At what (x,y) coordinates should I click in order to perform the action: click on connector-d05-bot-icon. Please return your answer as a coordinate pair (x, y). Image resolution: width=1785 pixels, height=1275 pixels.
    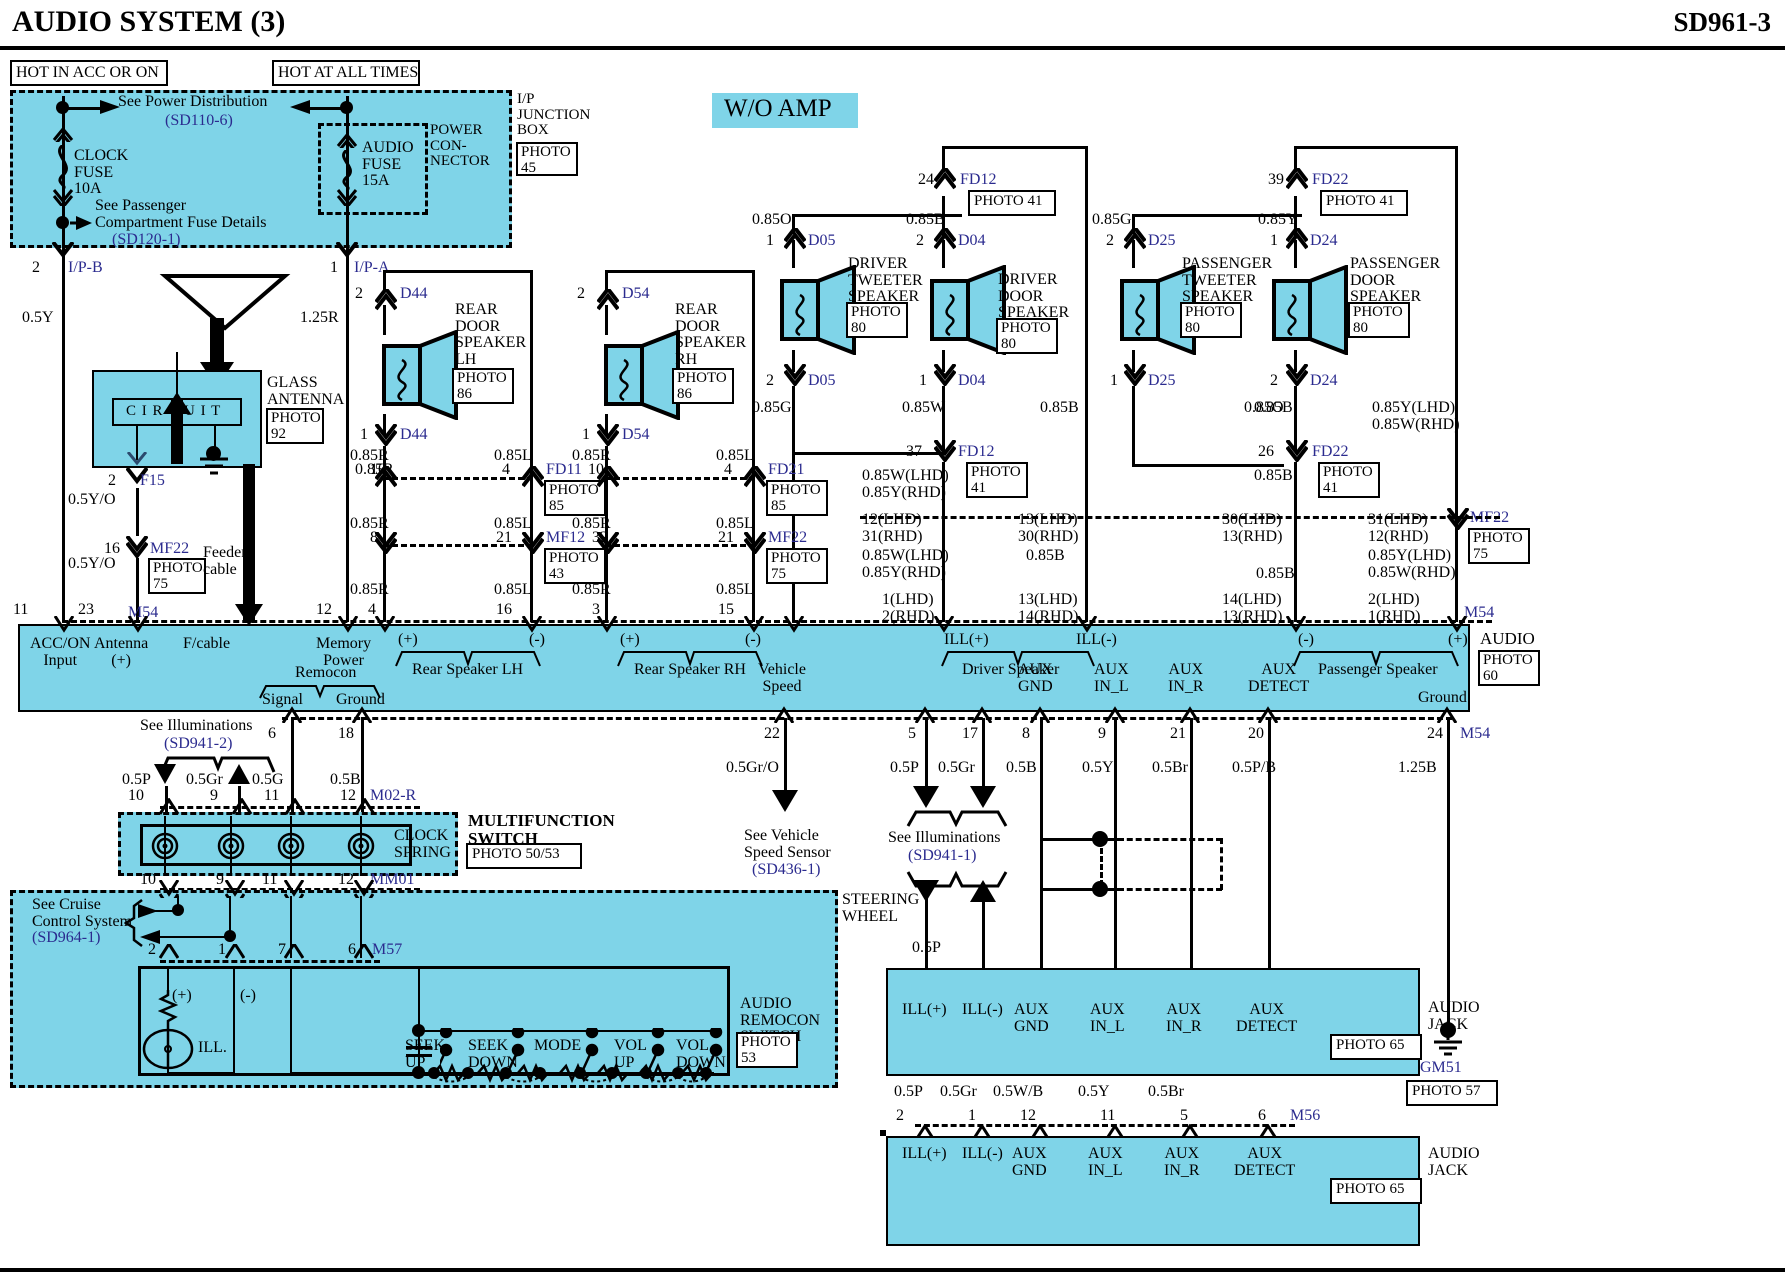
    Looking at the image, I should click on (795, 375).